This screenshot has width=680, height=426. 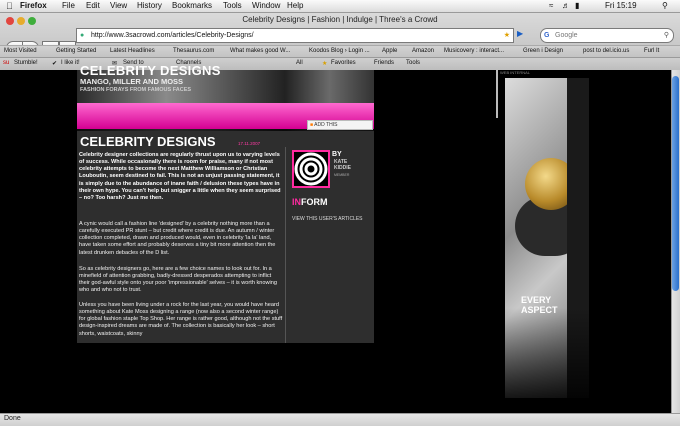 What do you see at coordinates (566, 5) in the screenshot?
I see `volume-icon: ♬` at bounding box center [566, 5].